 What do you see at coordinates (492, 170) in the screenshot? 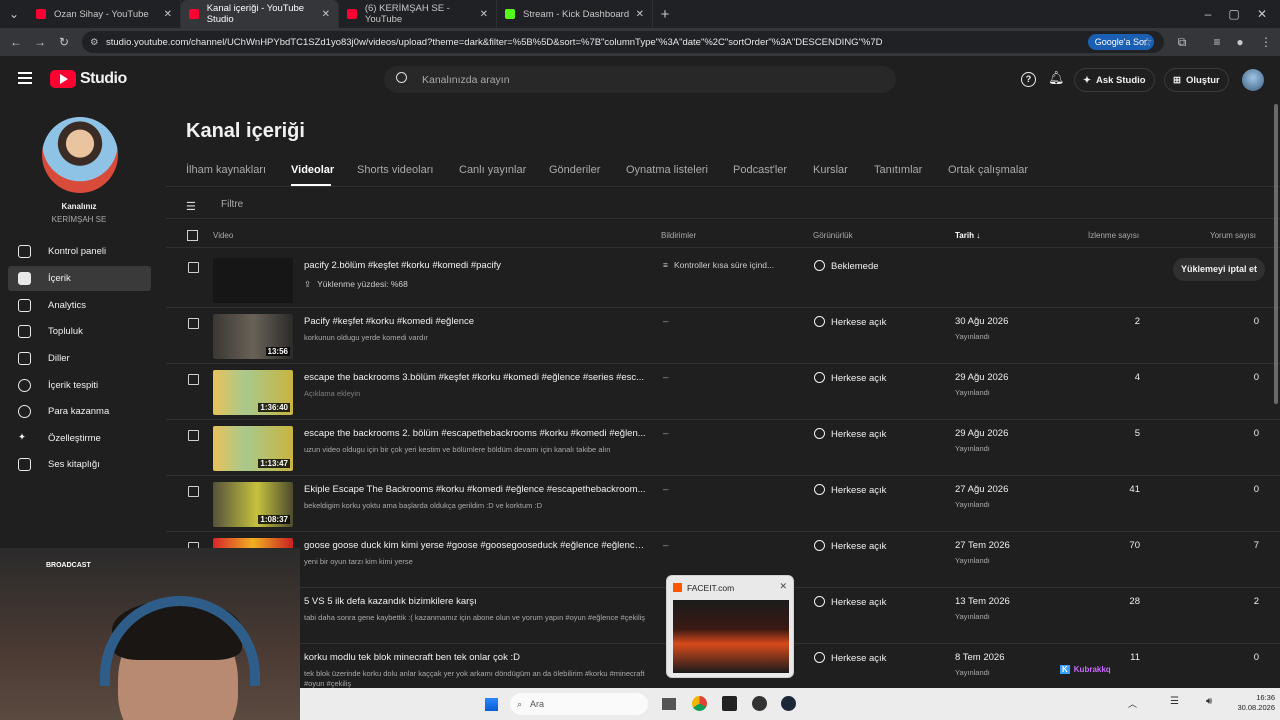
I see `tab-live: Canlı yayınlar` at bounding box center [492, 170].